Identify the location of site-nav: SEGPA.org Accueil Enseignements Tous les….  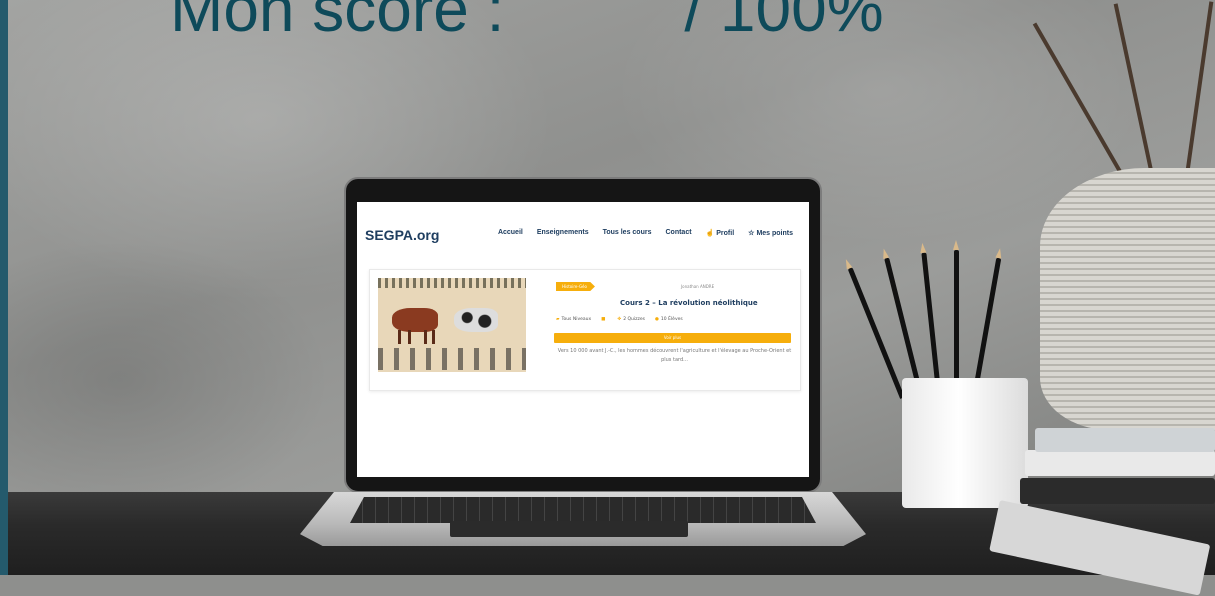
(583, 235).